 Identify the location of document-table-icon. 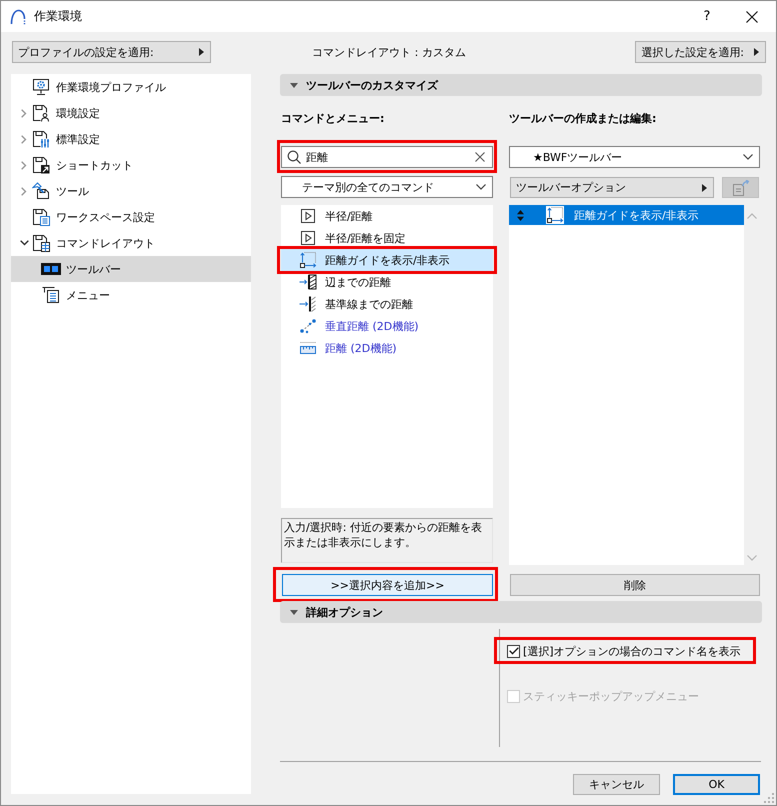
(41, 243).